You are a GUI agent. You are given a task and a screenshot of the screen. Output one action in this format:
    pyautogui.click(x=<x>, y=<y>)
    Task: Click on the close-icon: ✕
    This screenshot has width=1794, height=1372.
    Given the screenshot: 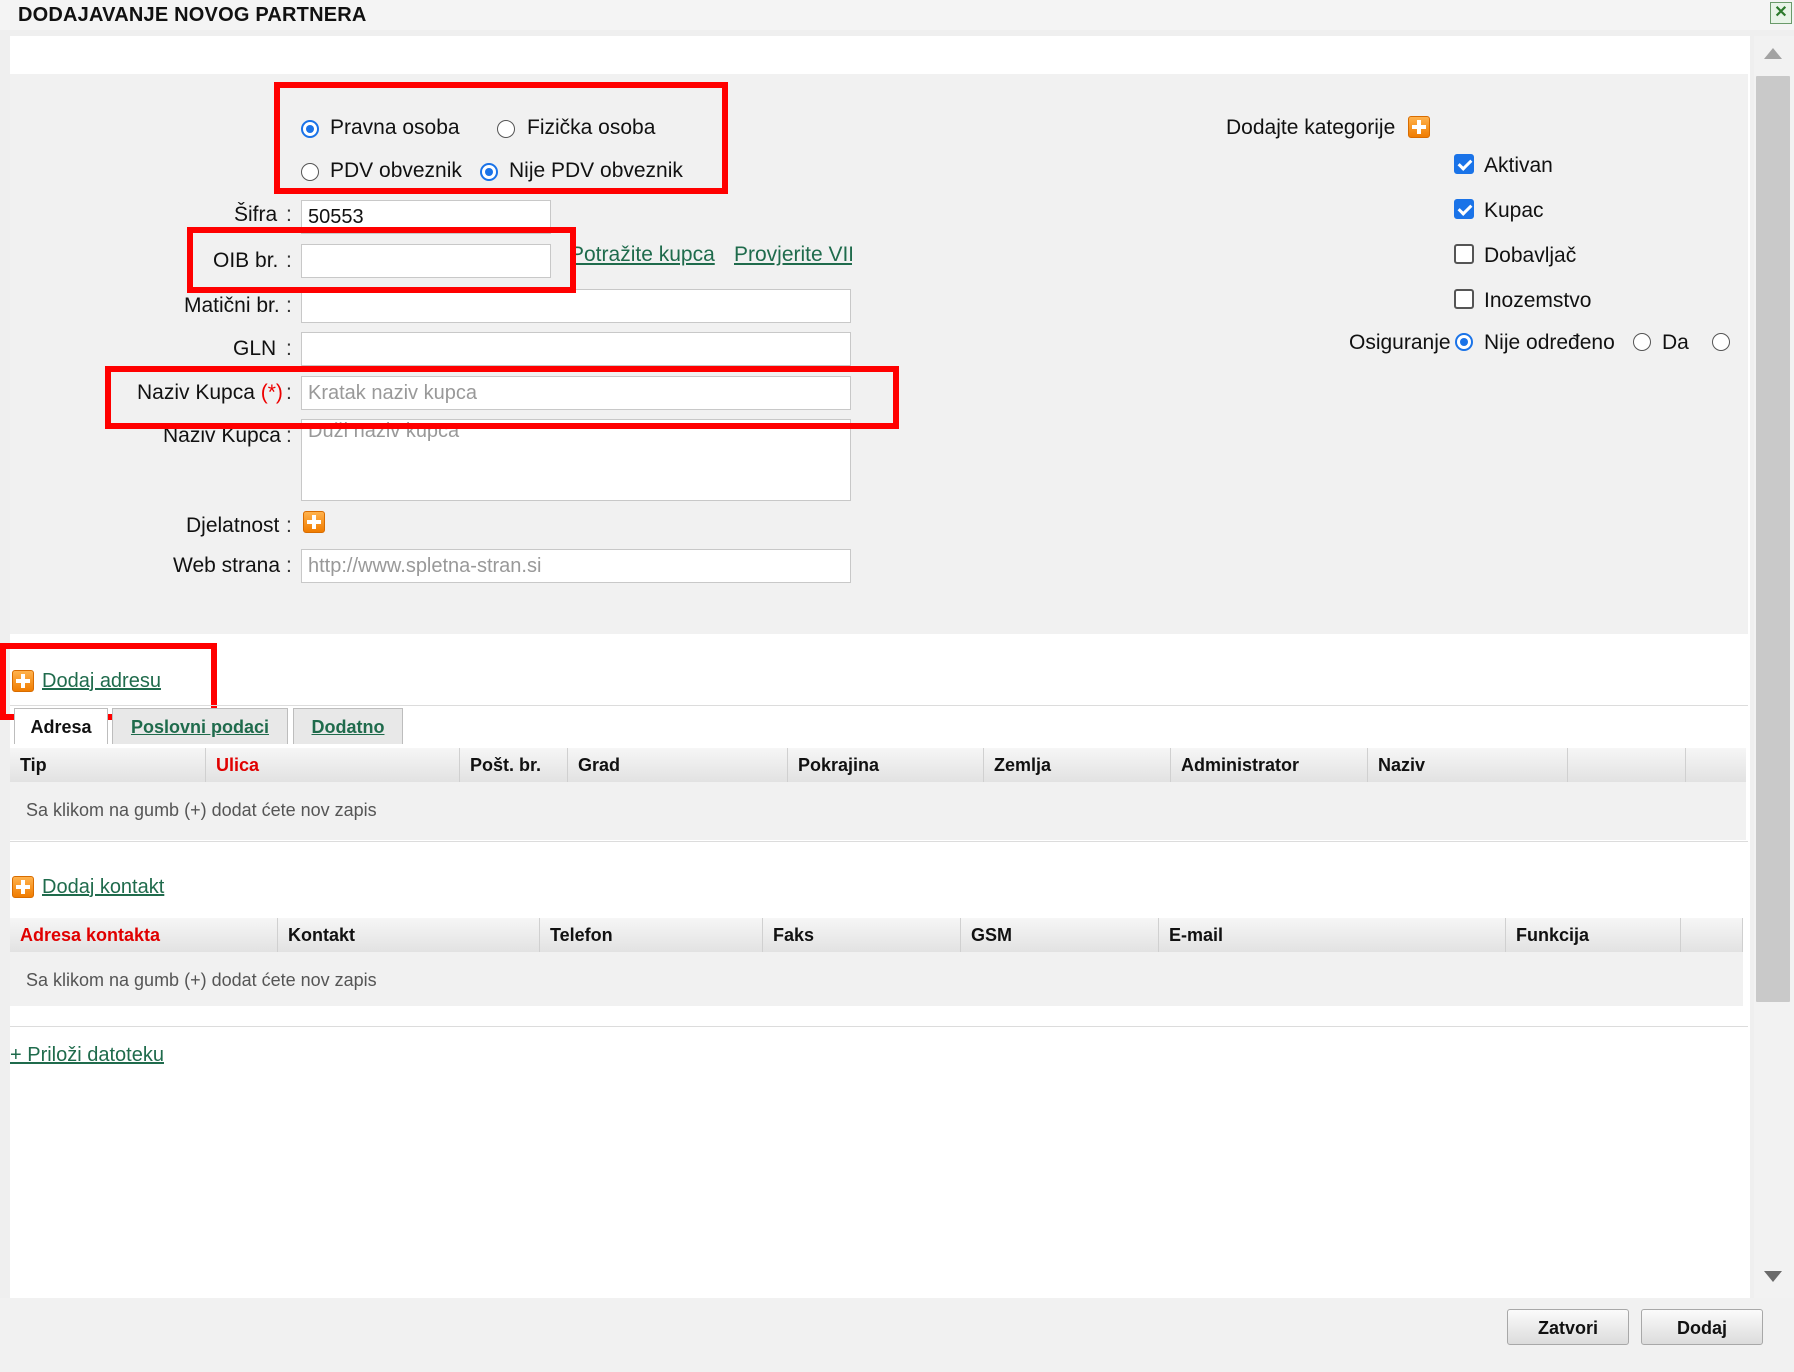 What is the action you would take?
    pyautogui.click(x=1781, y=13)
    